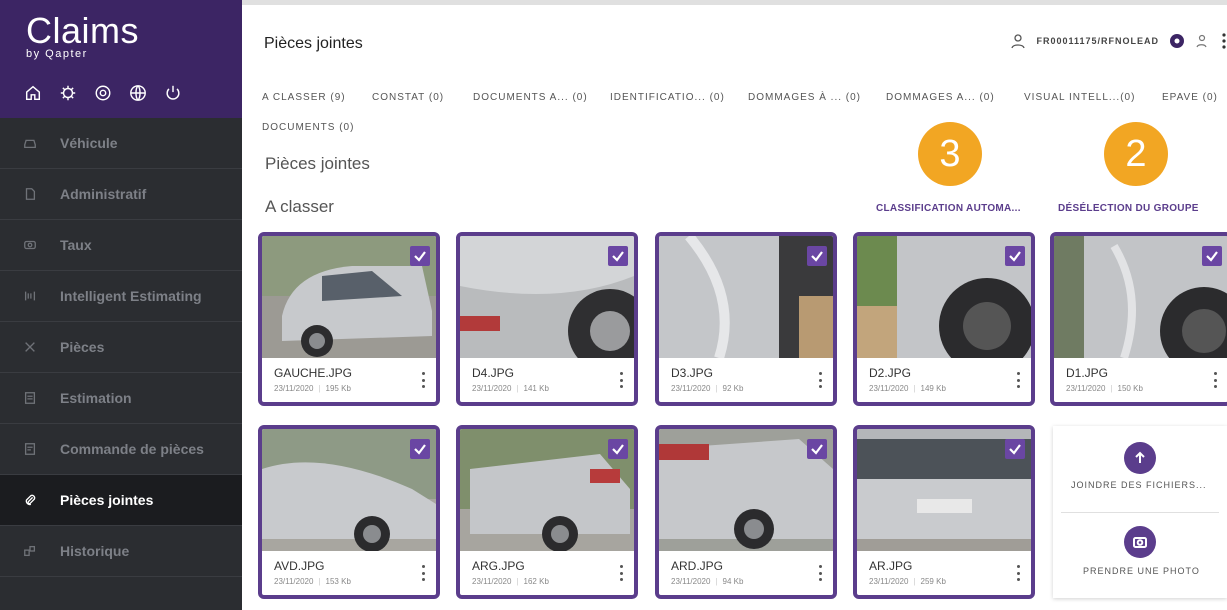 The image size is (1227, 610). I want to click on file-size: 92 Kb, so click(733, 388).